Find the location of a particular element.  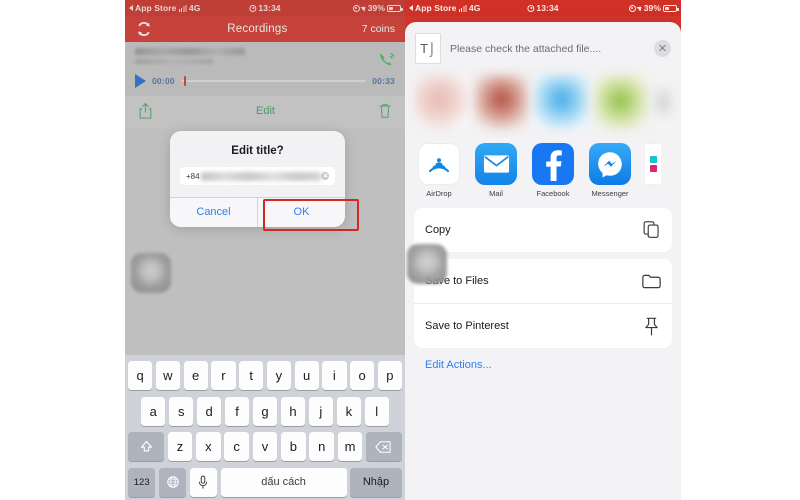

status-time-label: 13:34 is located at coordinates (547, 8).